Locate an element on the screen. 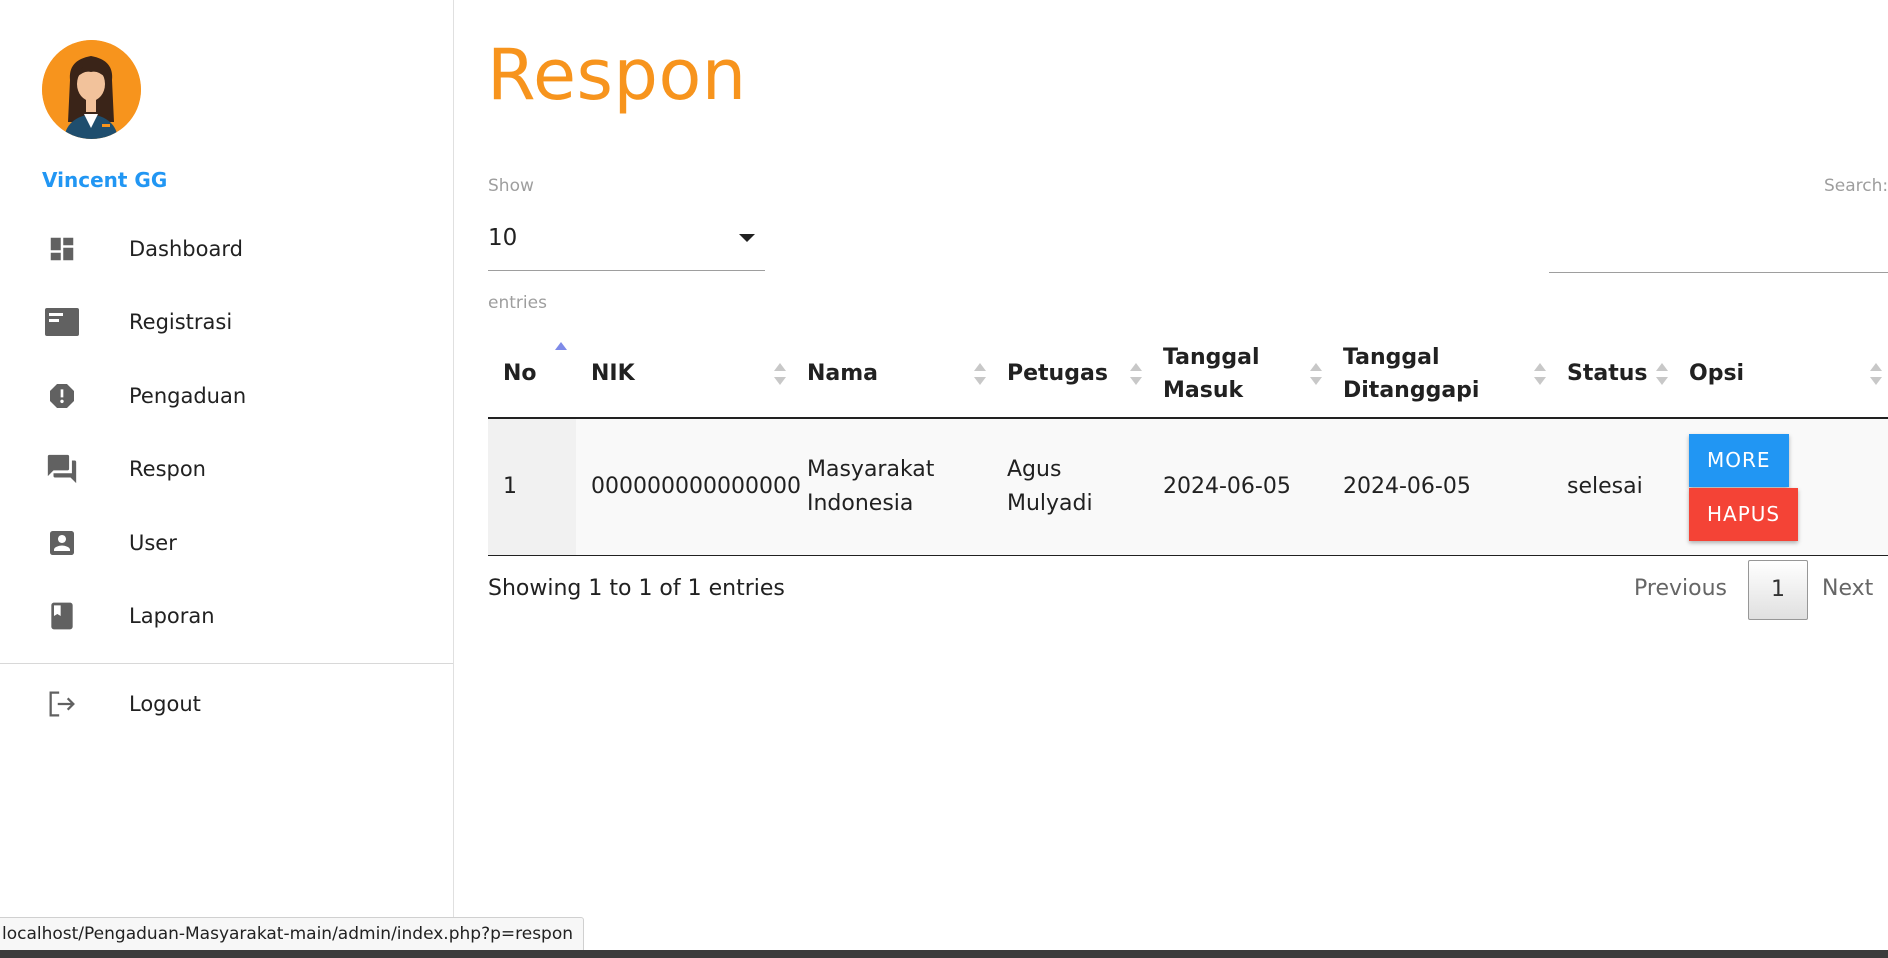 The width and height of the screenshot is (1888, 958). dashboard-icon is located at coordinates (62, 249).